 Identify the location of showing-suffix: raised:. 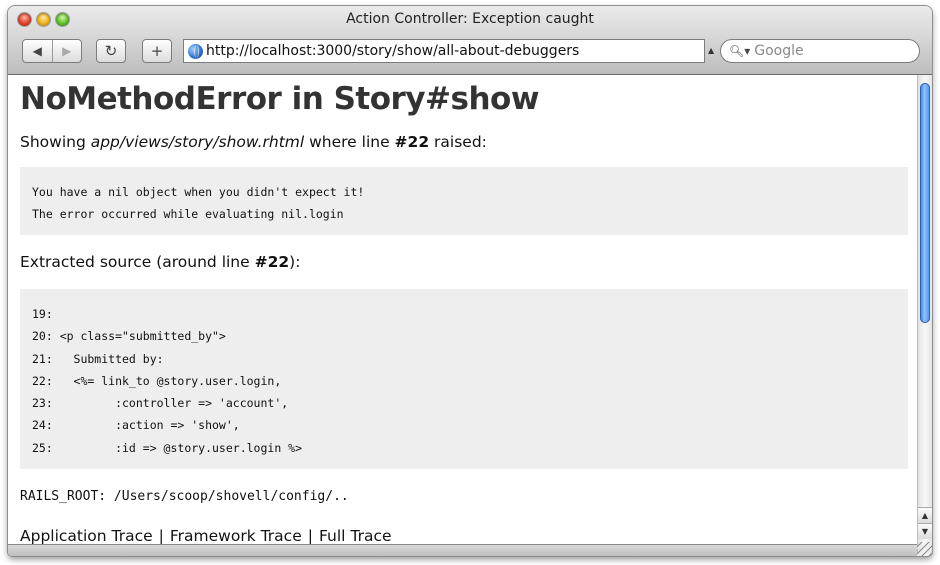
(458, 142).